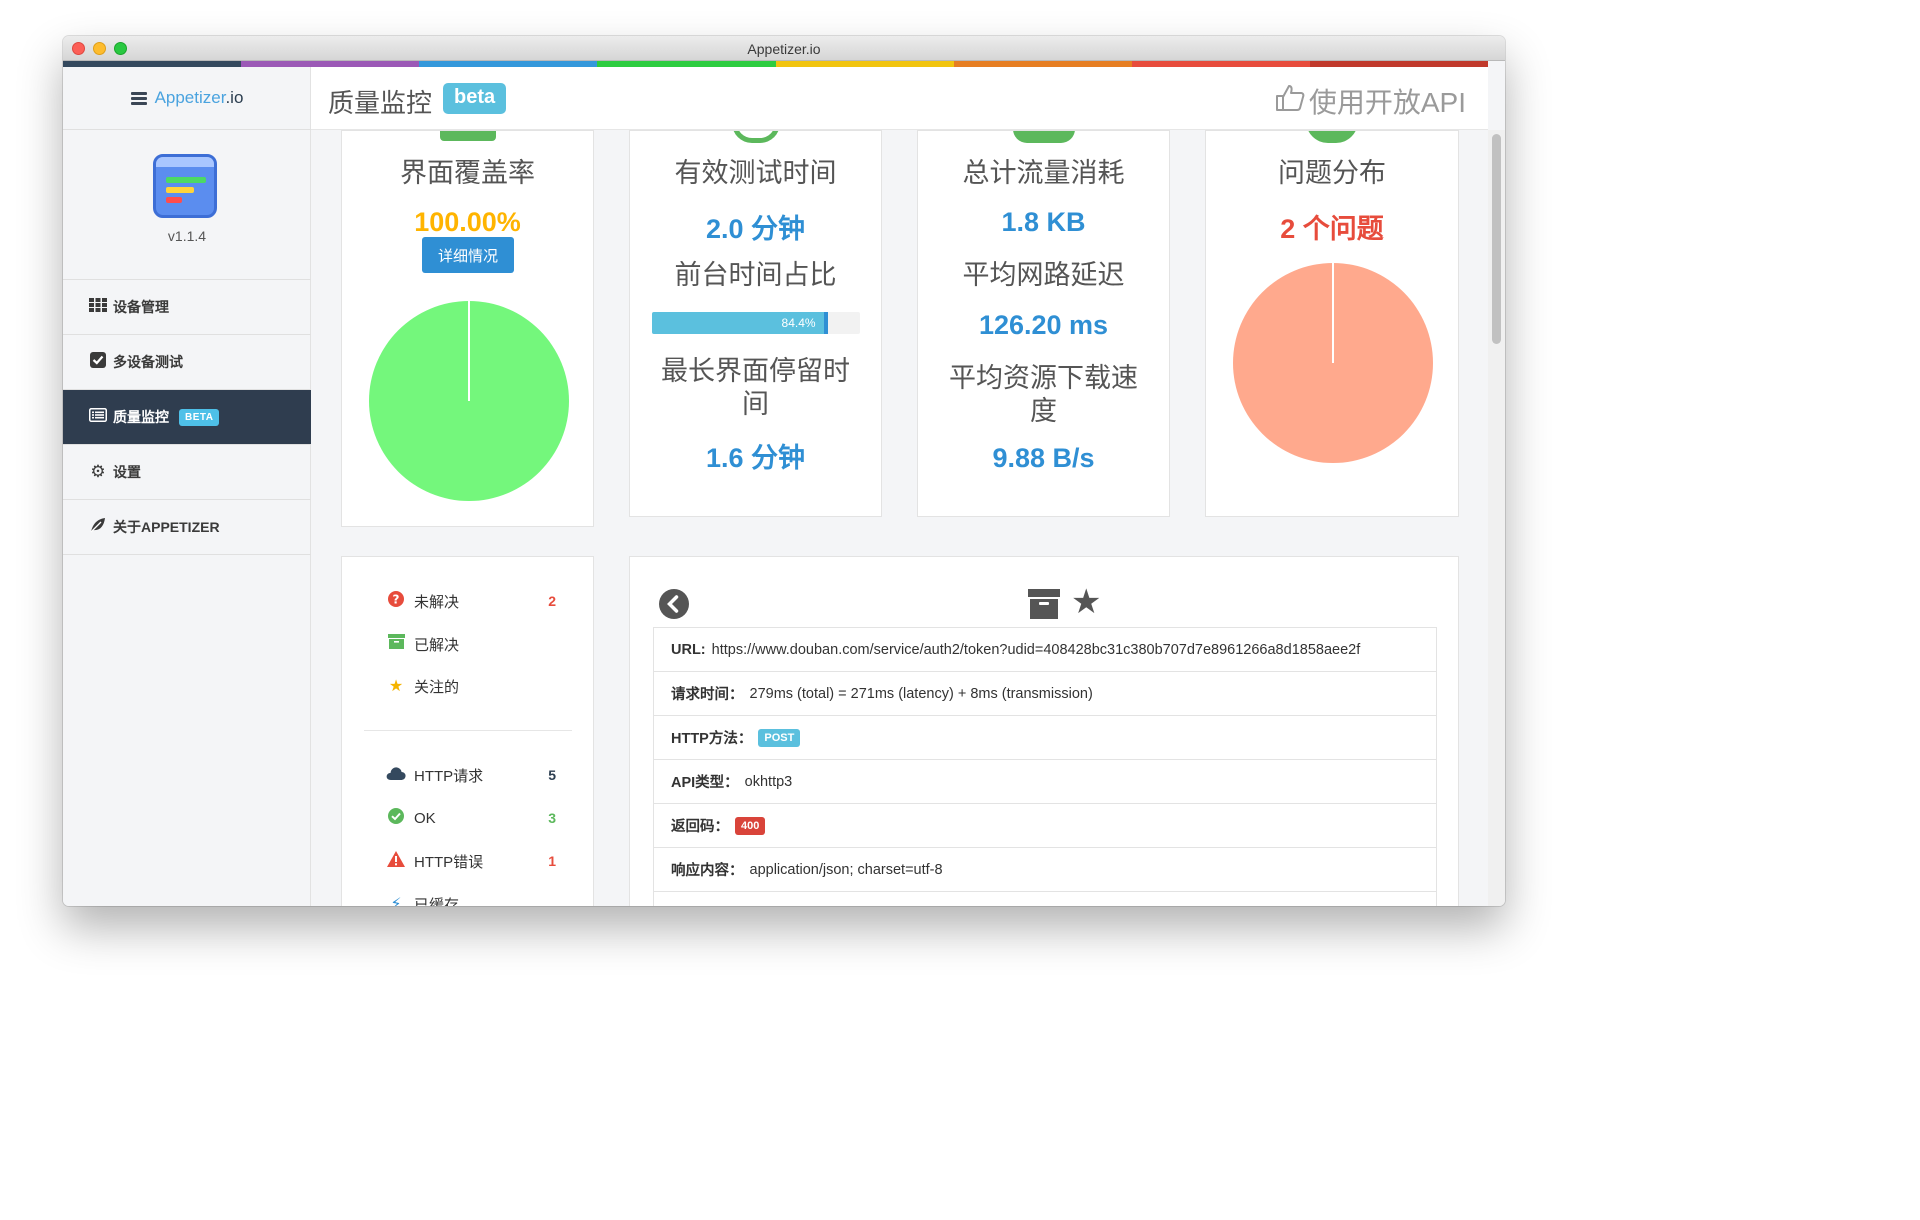 This screenshot has height=1220, width=1920. I want to click on filter-label: 已缓存, so click(437, 901).